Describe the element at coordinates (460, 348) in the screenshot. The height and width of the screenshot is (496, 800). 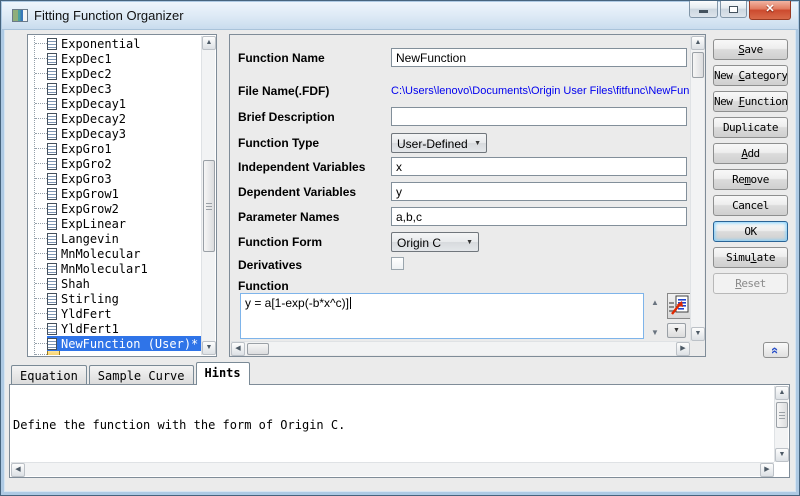
I see `form-horizontal-scrollbar: ◀ ▶` at that location.